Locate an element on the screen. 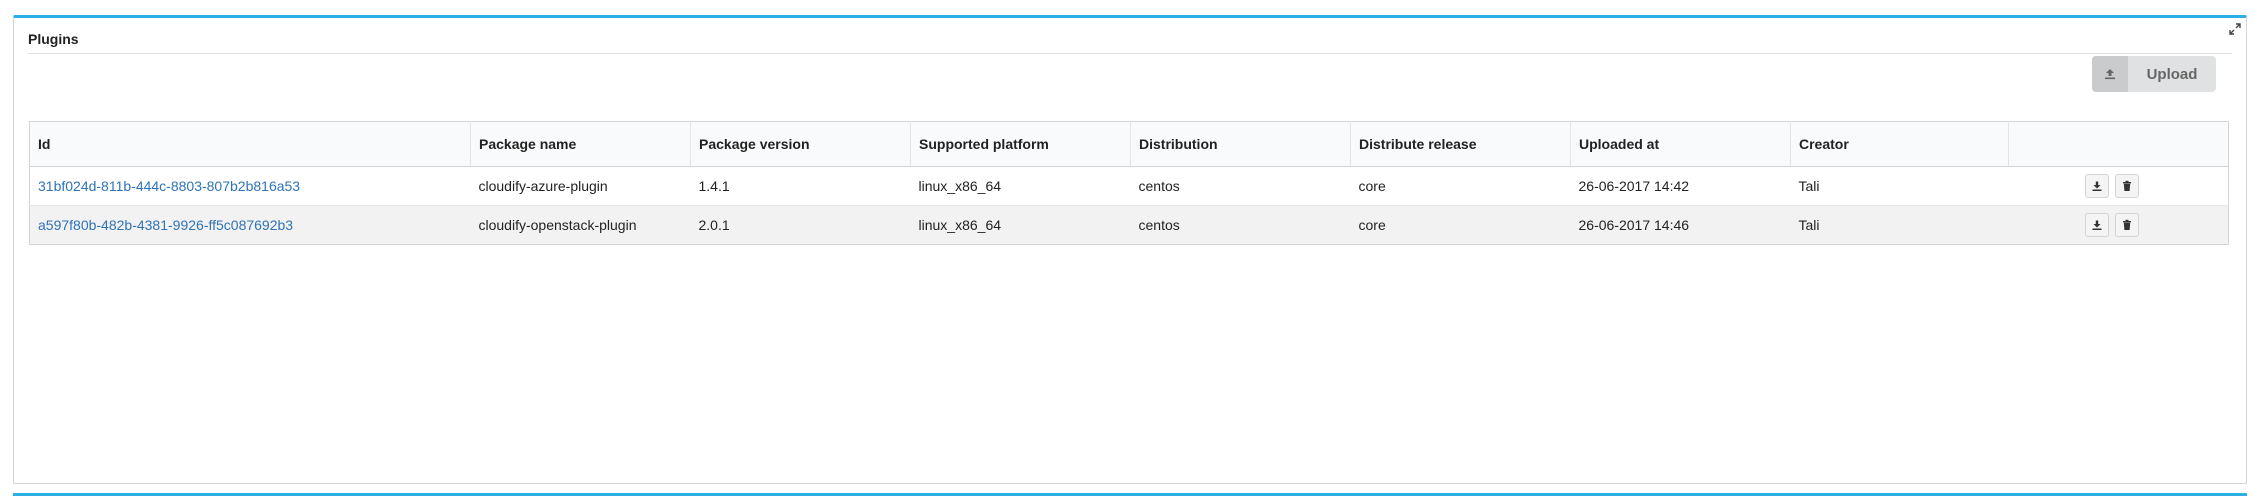 This screenshot has height=497, width=2253. upload-button: Upload is located at coordinates (2154, 74).